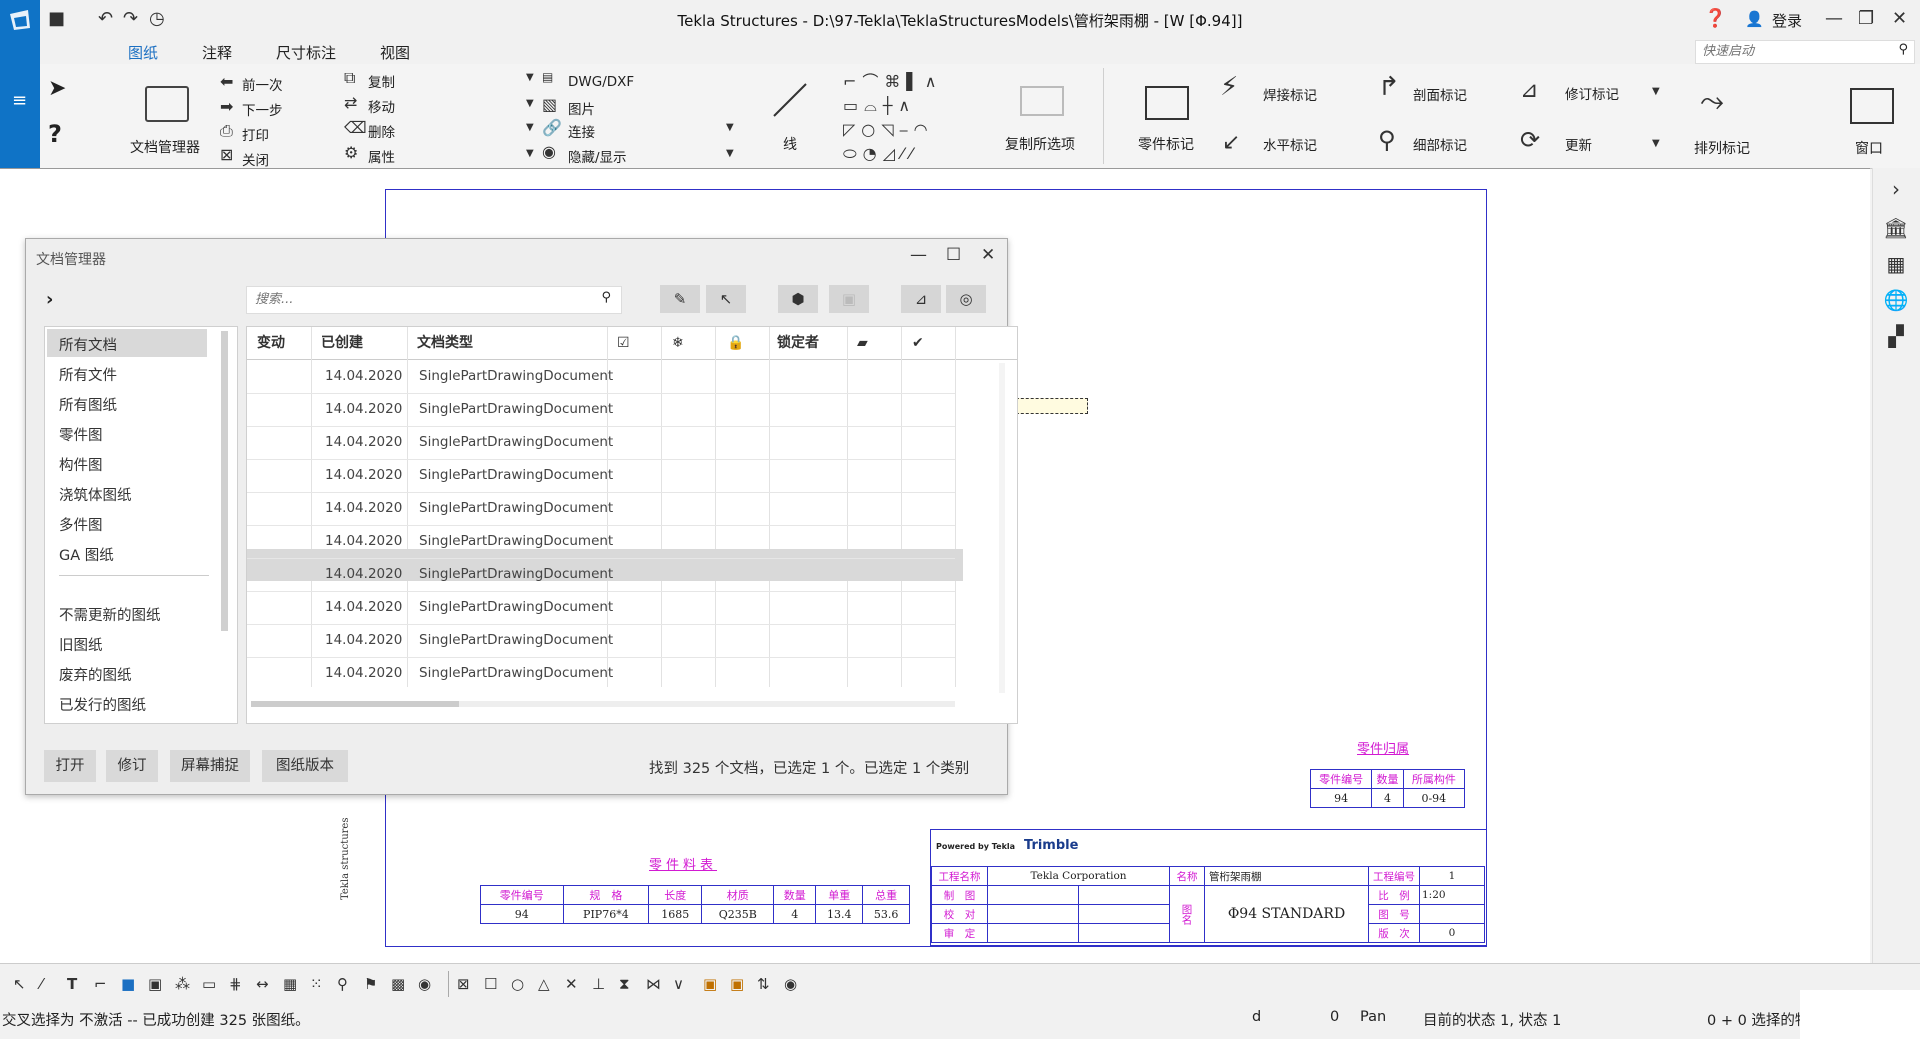  I want to click on snap-override-icon: ▣, so click(710, 984).